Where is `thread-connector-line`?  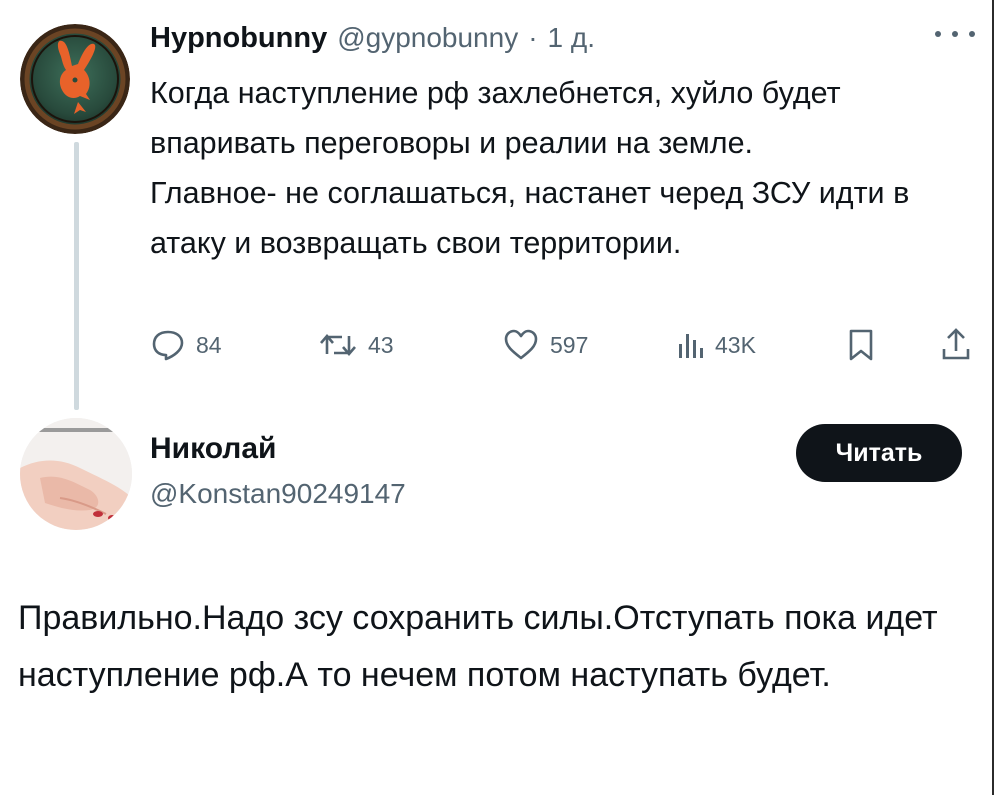
thread-connector-line is located at coordinates (76, 276).